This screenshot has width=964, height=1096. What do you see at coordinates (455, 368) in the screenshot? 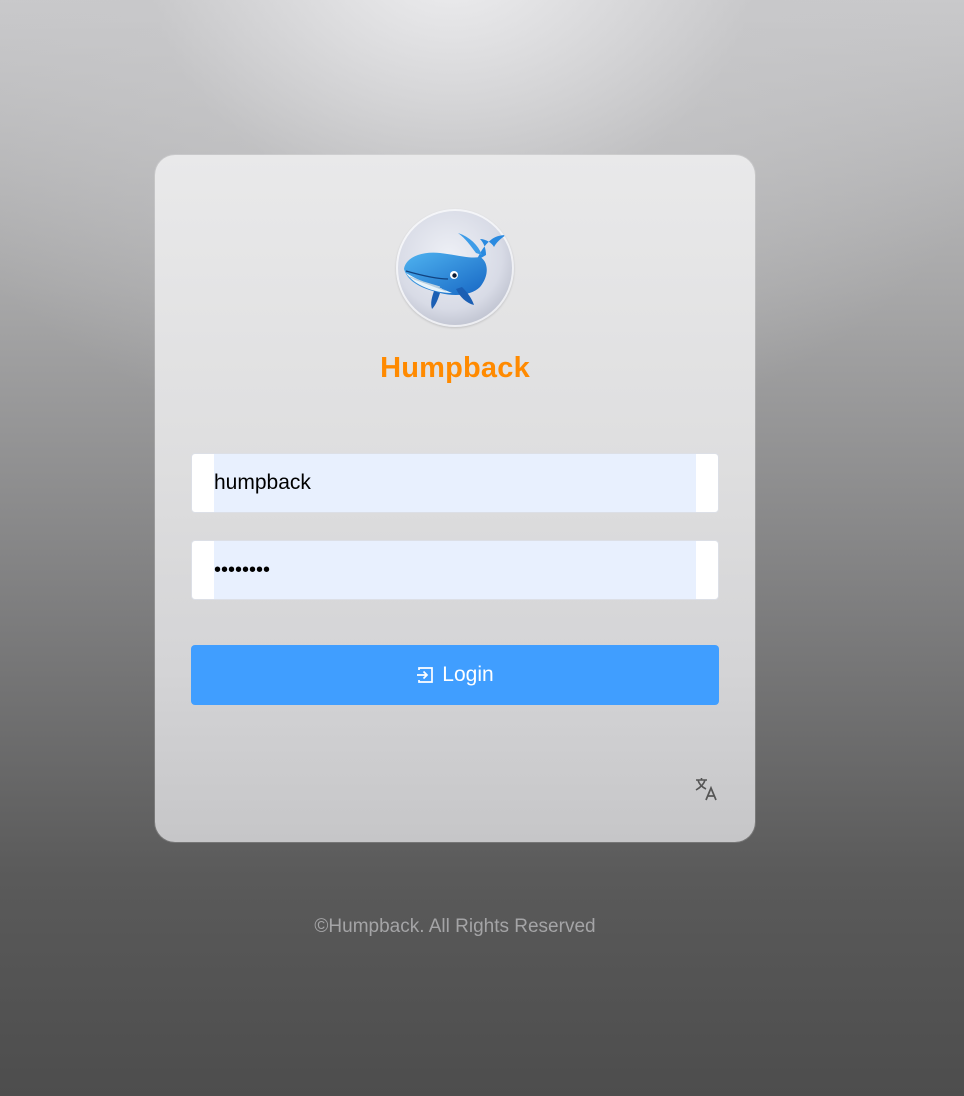
I see `app-title: Humpback` at bounding box center [455, 368].